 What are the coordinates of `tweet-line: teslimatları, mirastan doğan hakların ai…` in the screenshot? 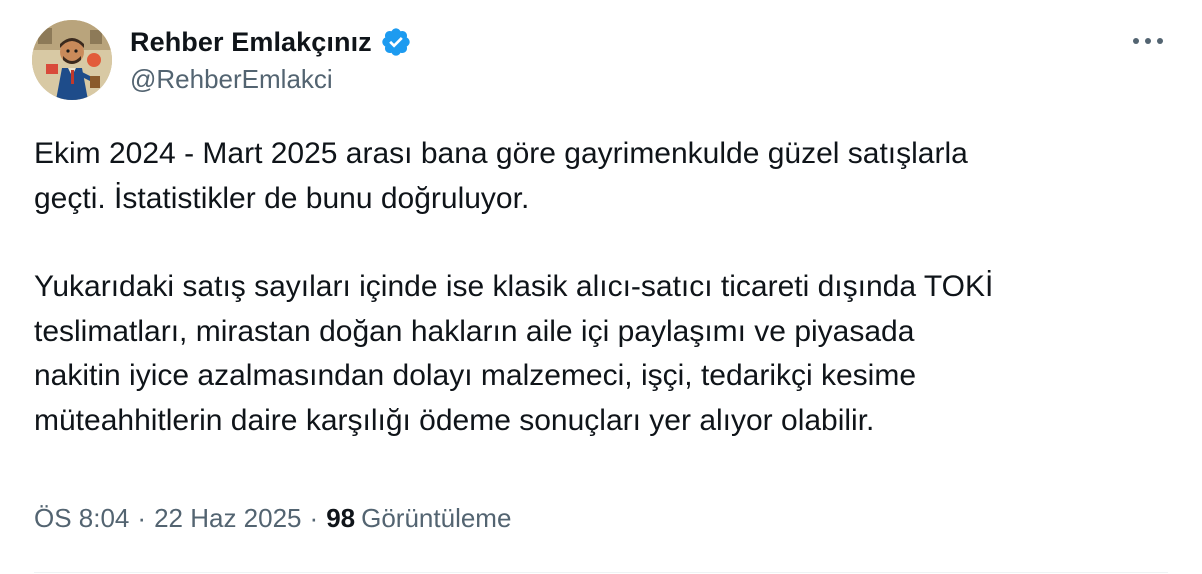 It's located at (474, 331).